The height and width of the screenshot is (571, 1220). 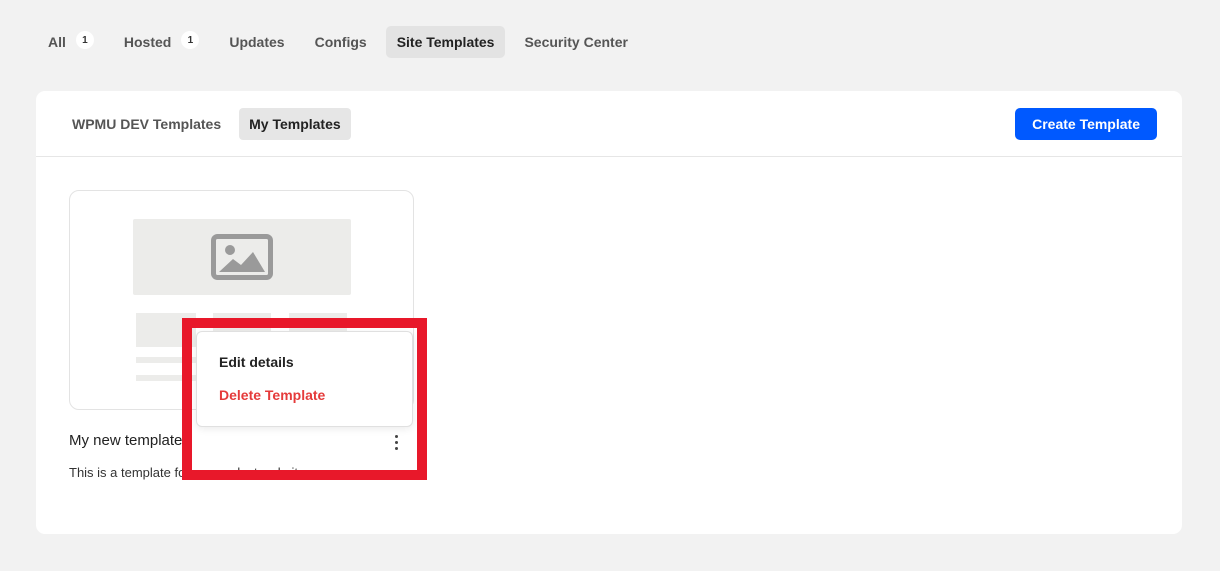 I want to click on tab-configs-label: Configs, so click(x=340, y=42).